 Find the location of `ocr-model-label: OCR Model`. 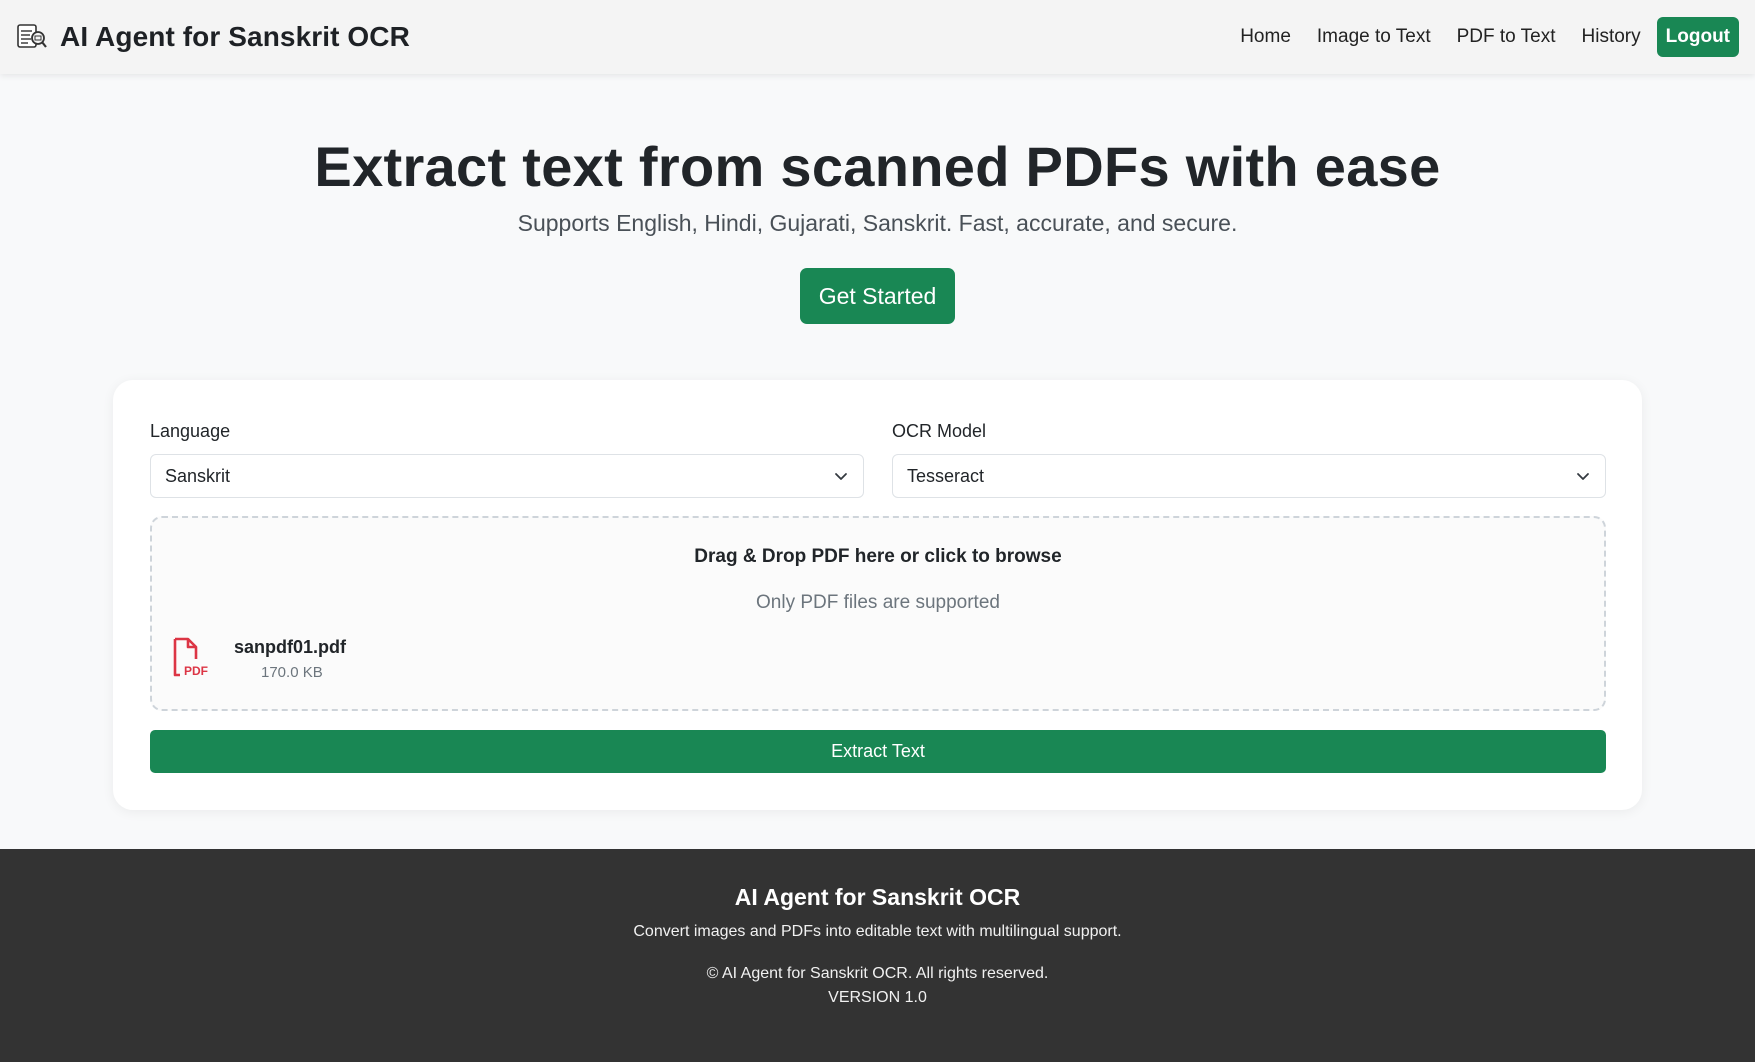

ocr-model-label: OCR Model is located at coordinates (939, 431).